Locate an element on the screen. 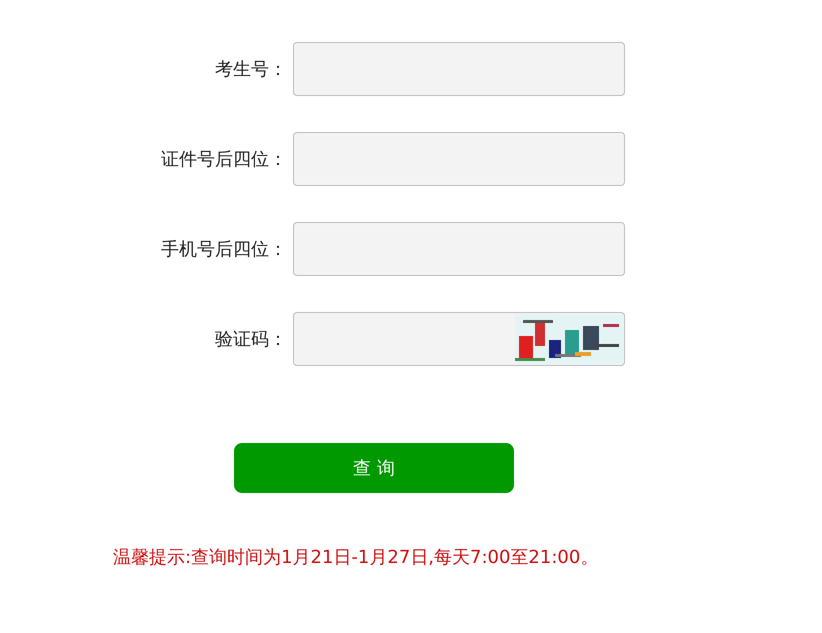 This screenshot has width=822, height=633. field-label: 手机号后四位： is located at coordinates (224, 249).